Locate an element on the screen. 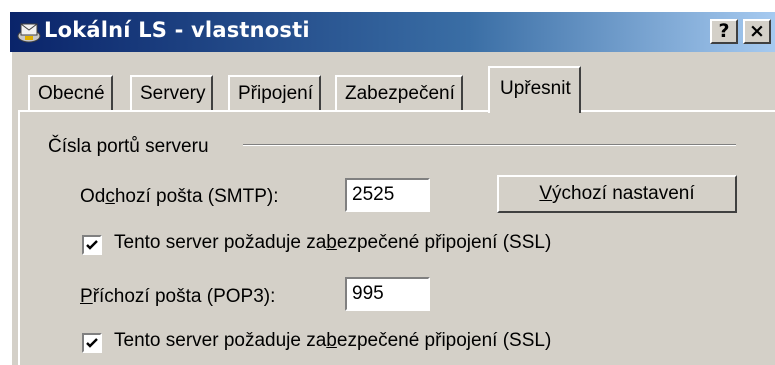 This screenshot has width=775, height=365. tab-security: Zabezpečení is located at coordinates (399, 93).